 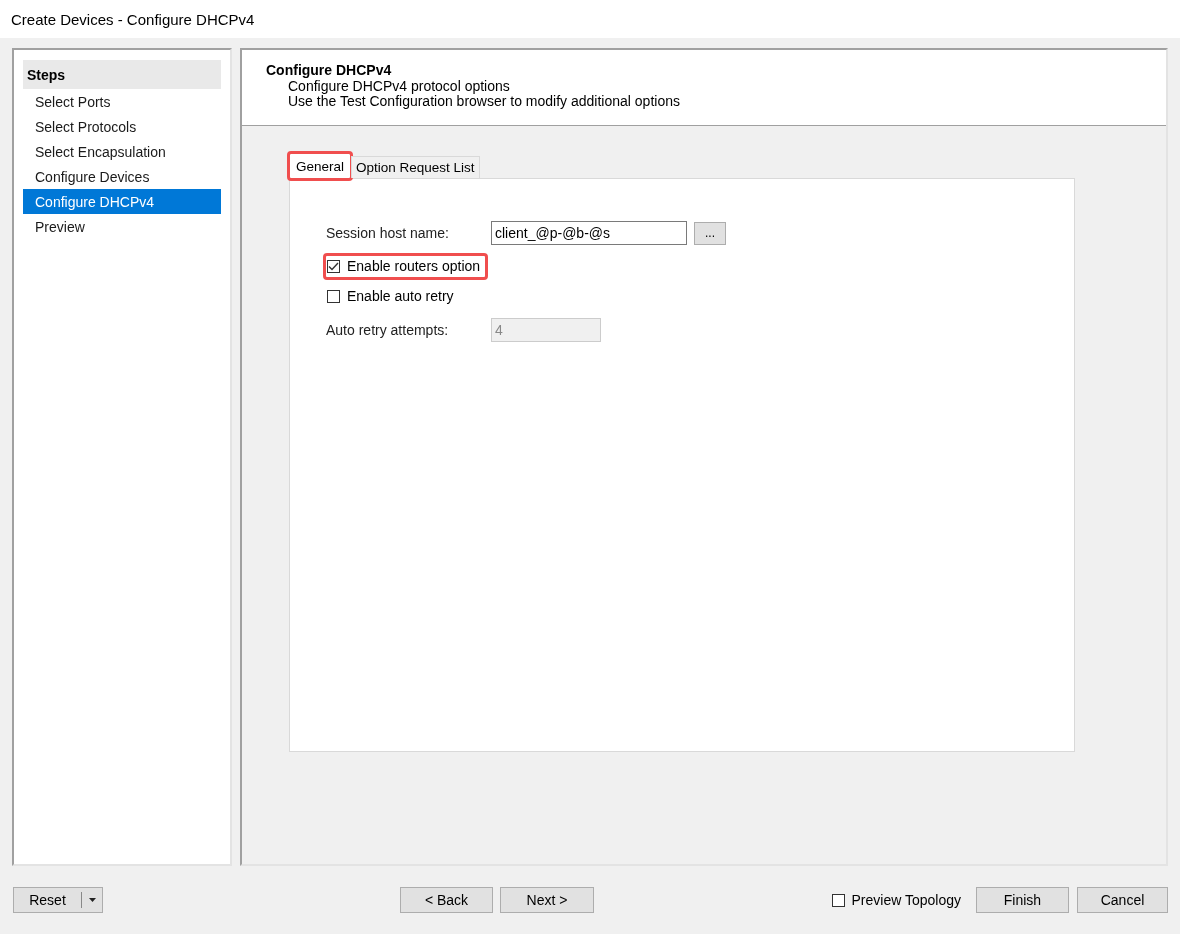 What do you see at coordinates (399, 86) in the screenshot?
I see `page-description: Configure DHCPv4 protocol options` at bounding box center [399, 86].